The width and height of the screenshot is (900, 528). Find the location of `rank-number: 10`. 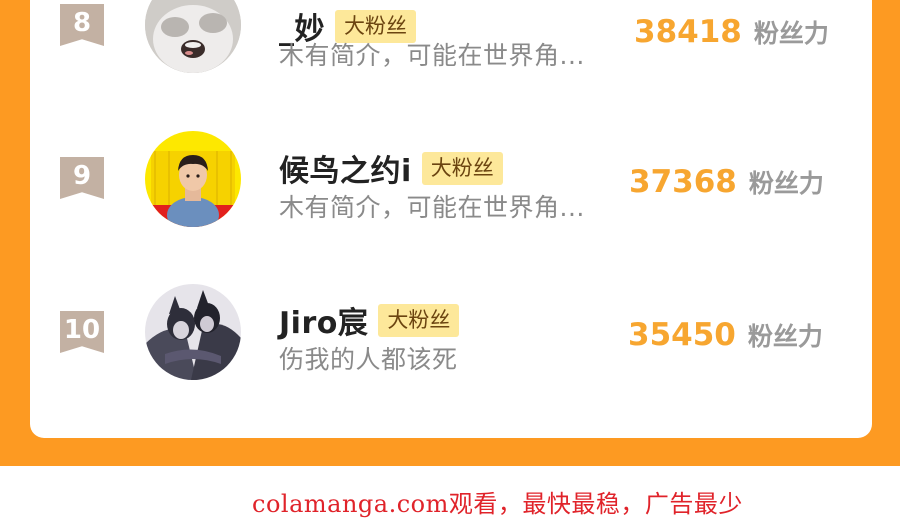

rank-number: 10 is located at coordinates (82, 329).